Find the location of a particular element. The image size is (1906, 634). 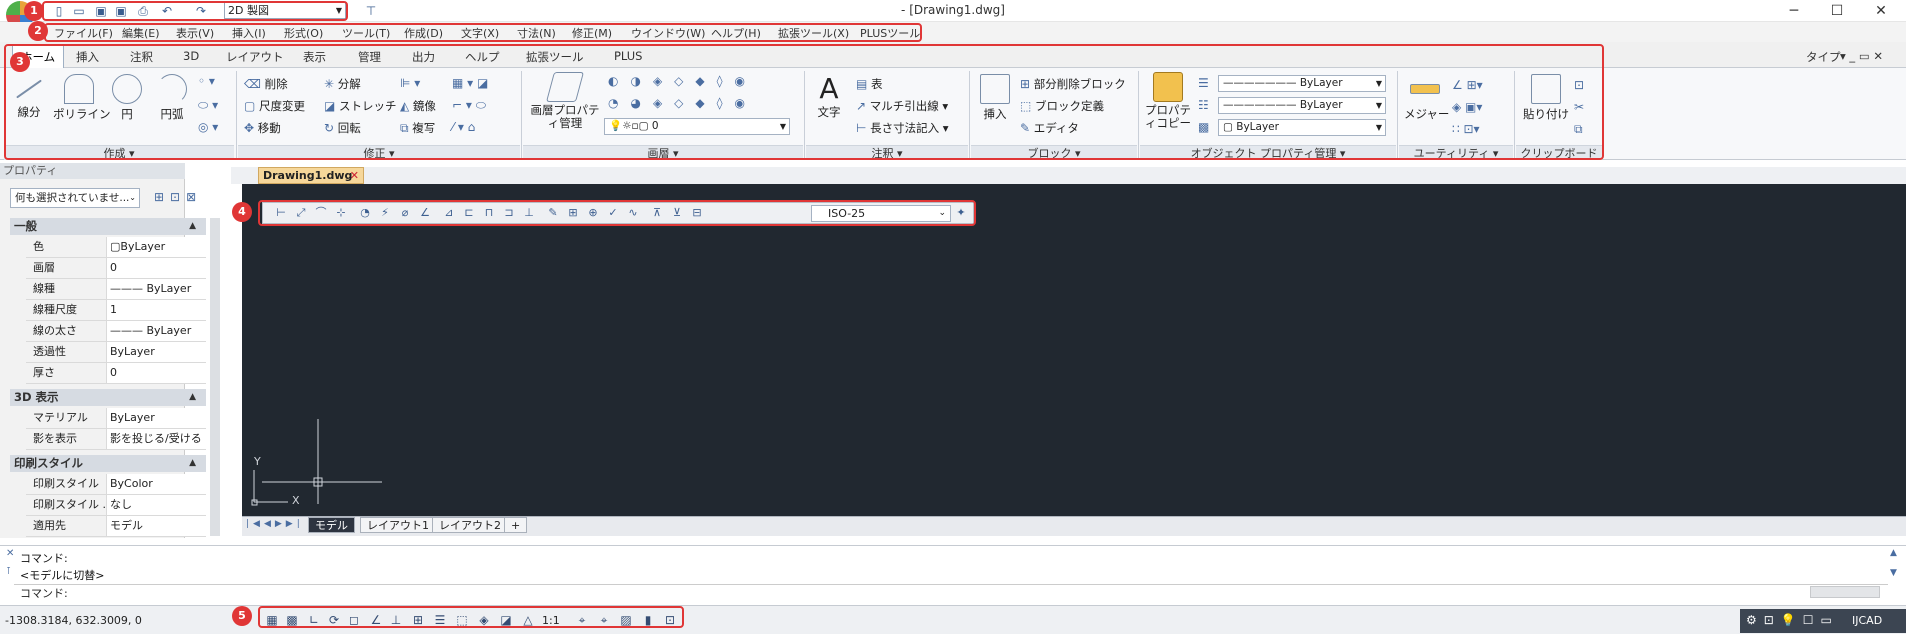

prop-value: モデル is located at coordinates (156, 526).